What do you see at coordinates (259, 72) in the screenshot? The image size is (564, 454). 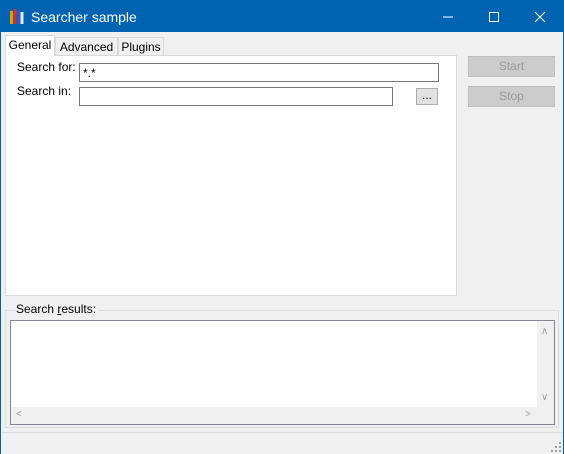 I see `search-for-input: *.*` at bounding box center [259, 72].